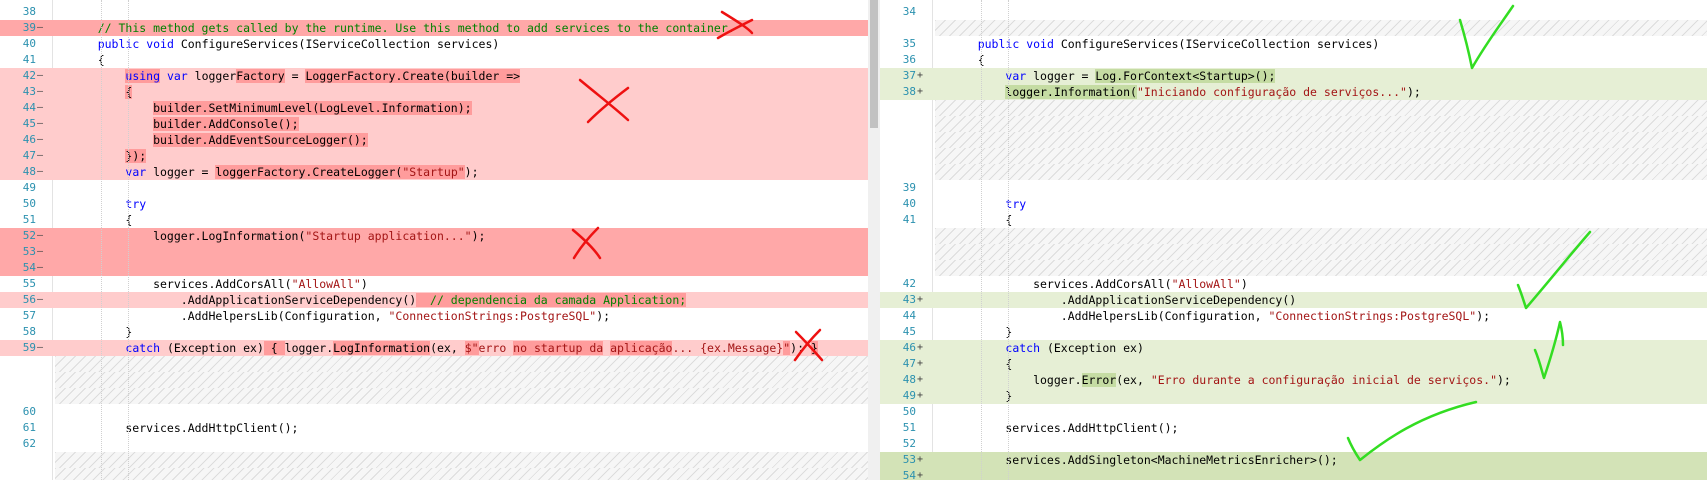  What do you see at coordinates (492, 316) in the screenshot?
I see `code-token: "ConnectionStrings:PostgreSQL"` at bounding box center [492, 316].